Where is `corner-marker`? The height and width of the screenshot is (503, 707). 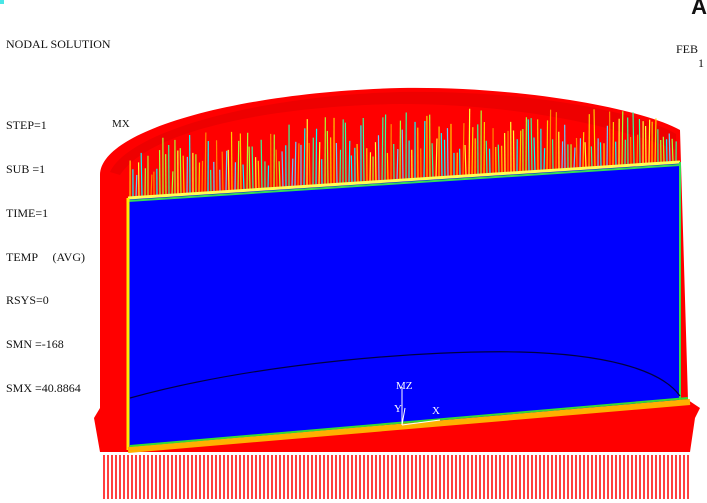 corner-marker is located at coordinates (2, 2).